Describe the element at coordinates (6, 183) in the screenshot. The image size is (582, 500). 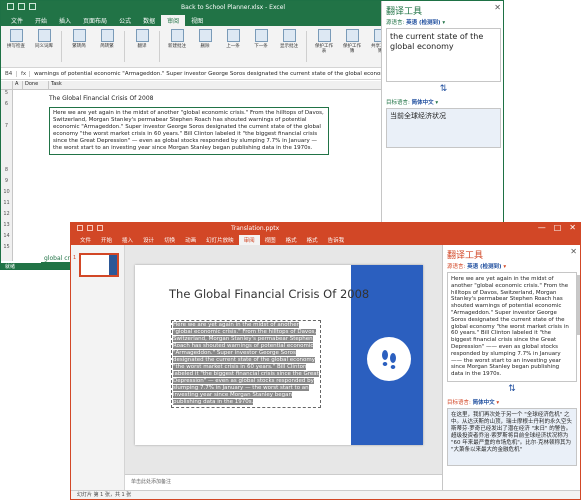
I see `row-header: 9` at that location.